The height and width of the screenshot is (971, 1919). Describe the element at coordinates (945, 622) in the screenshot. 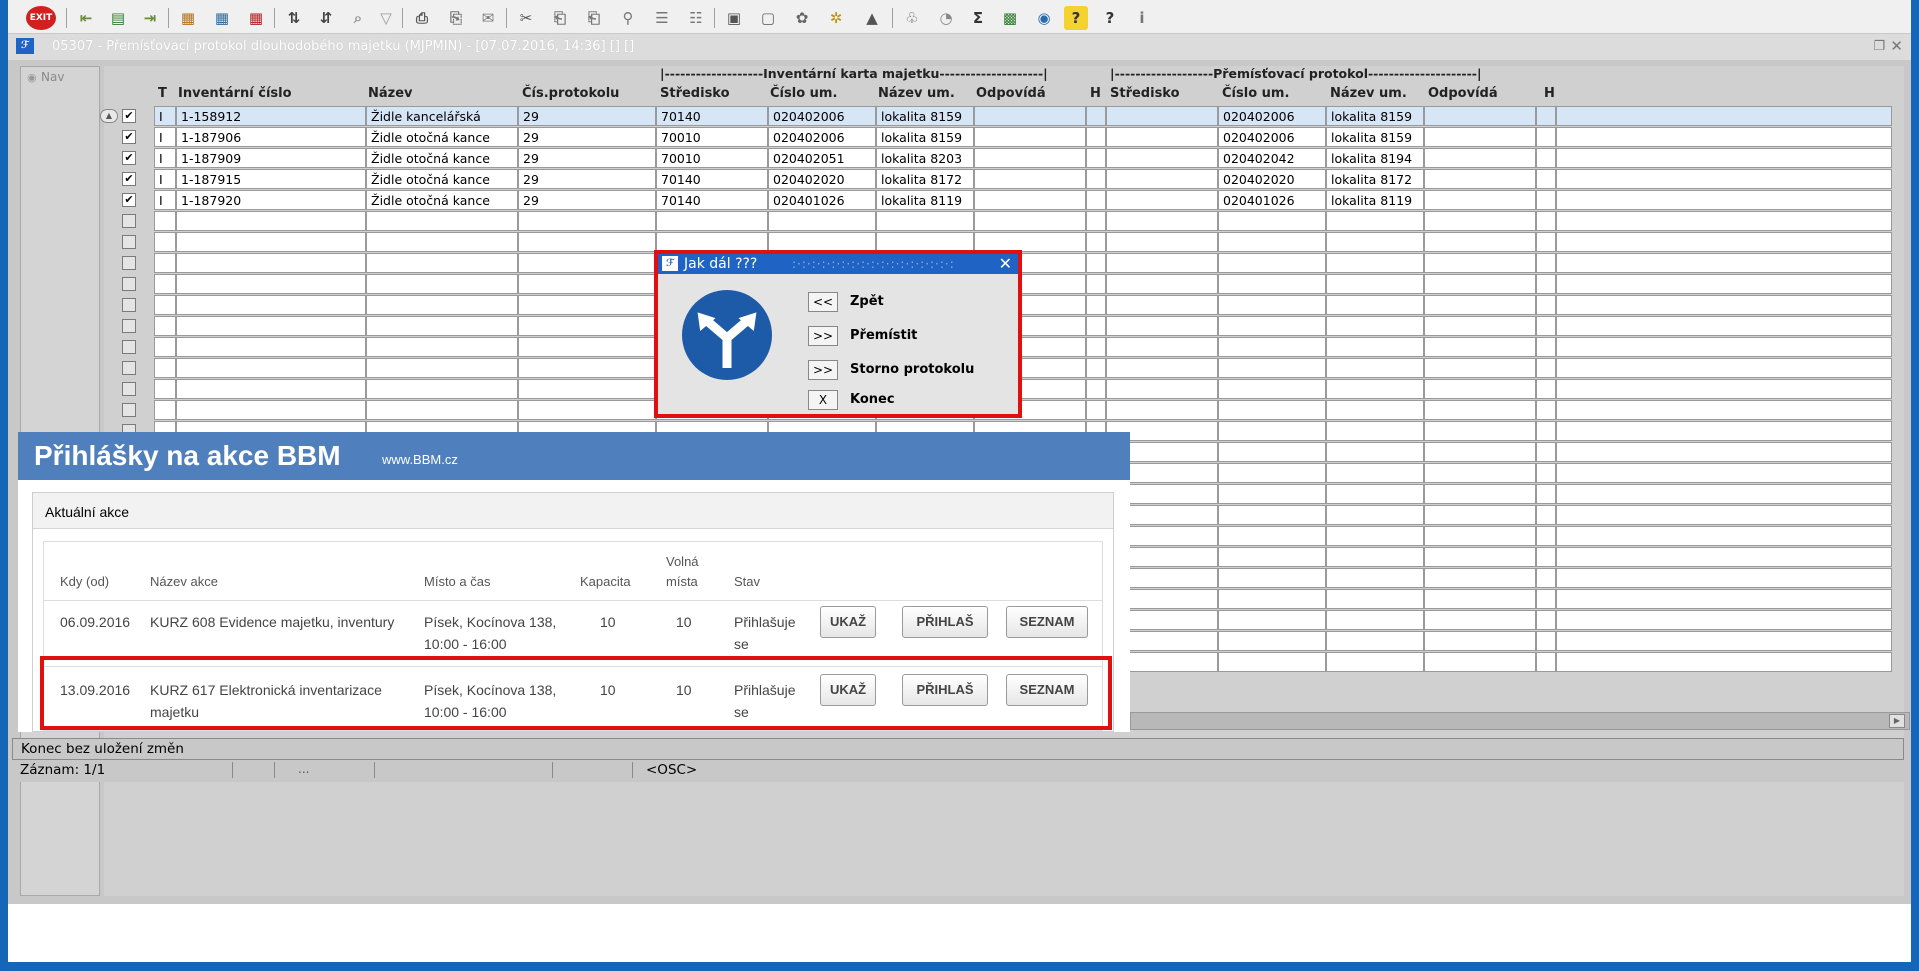

I see `signup-event-button: PŘIHLAŠ` at that location.